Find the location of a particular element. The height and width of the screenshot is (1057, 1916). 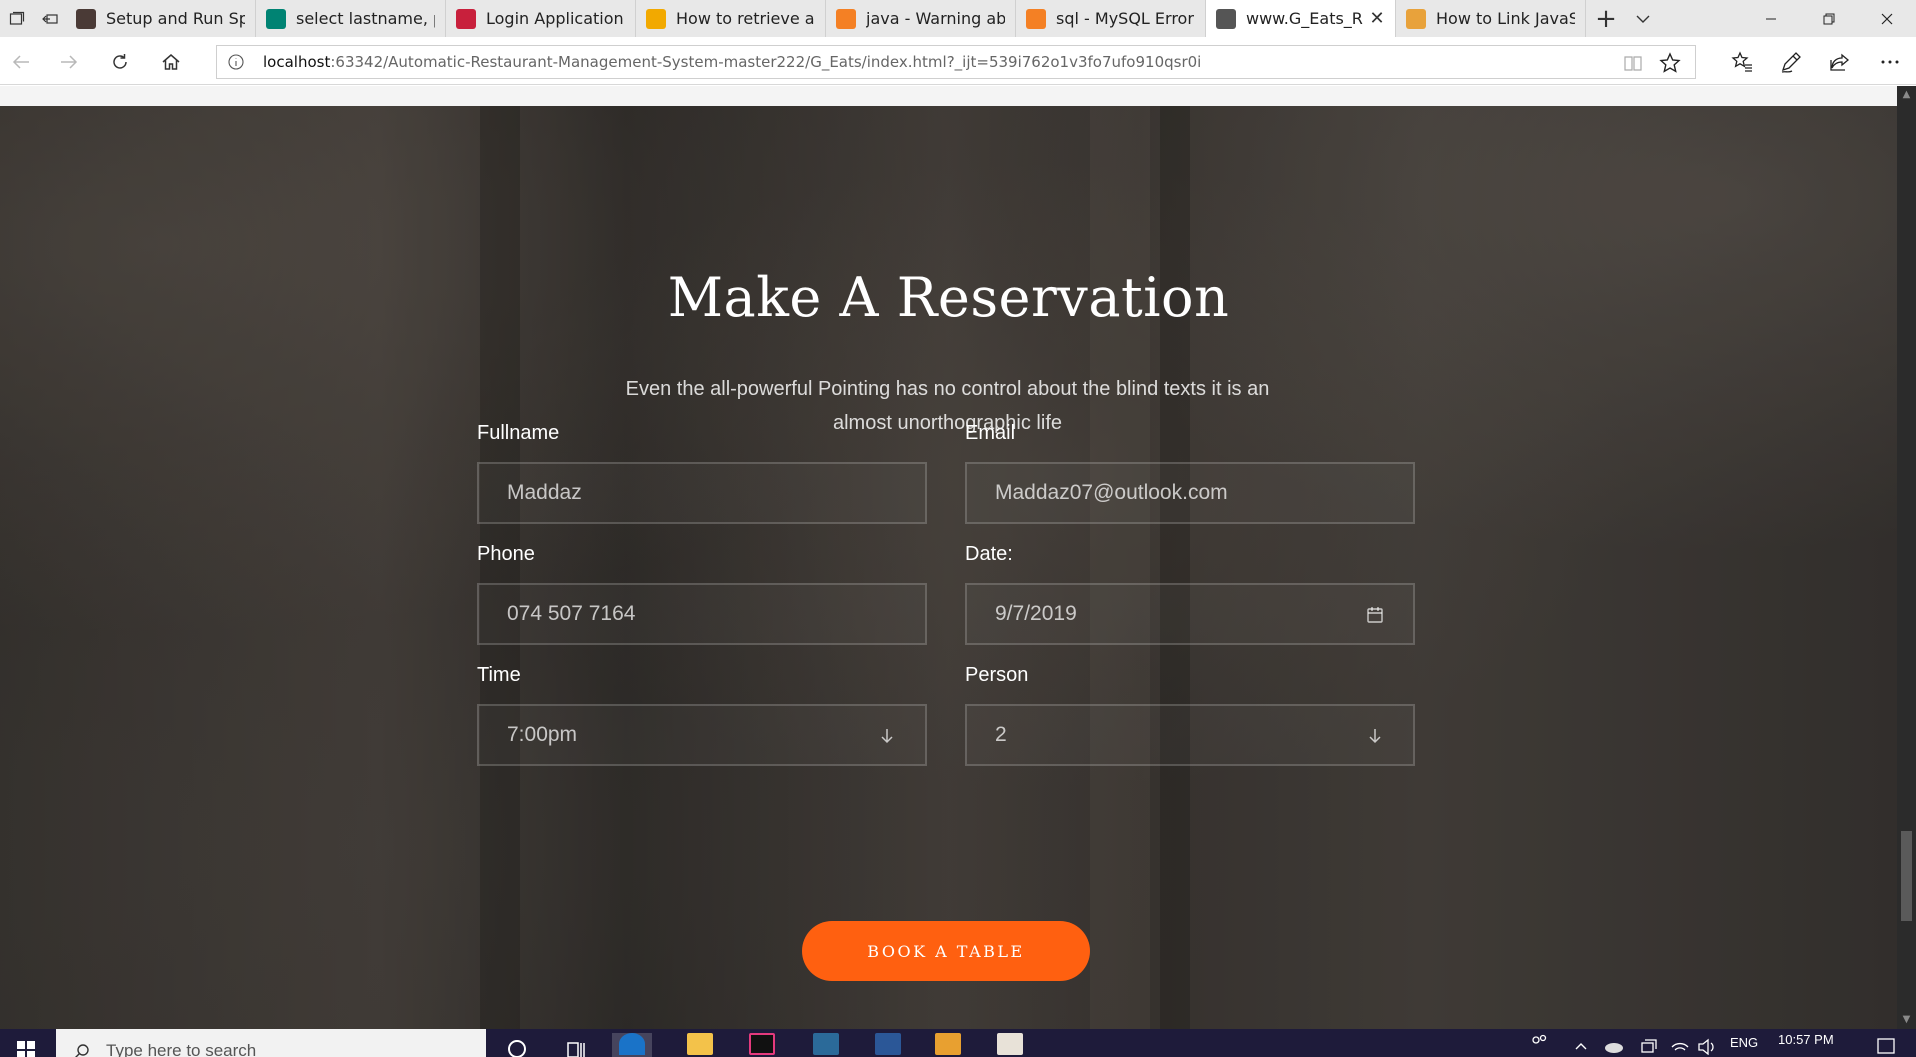

wifi-icon is located at coordinates (1680, 1047).